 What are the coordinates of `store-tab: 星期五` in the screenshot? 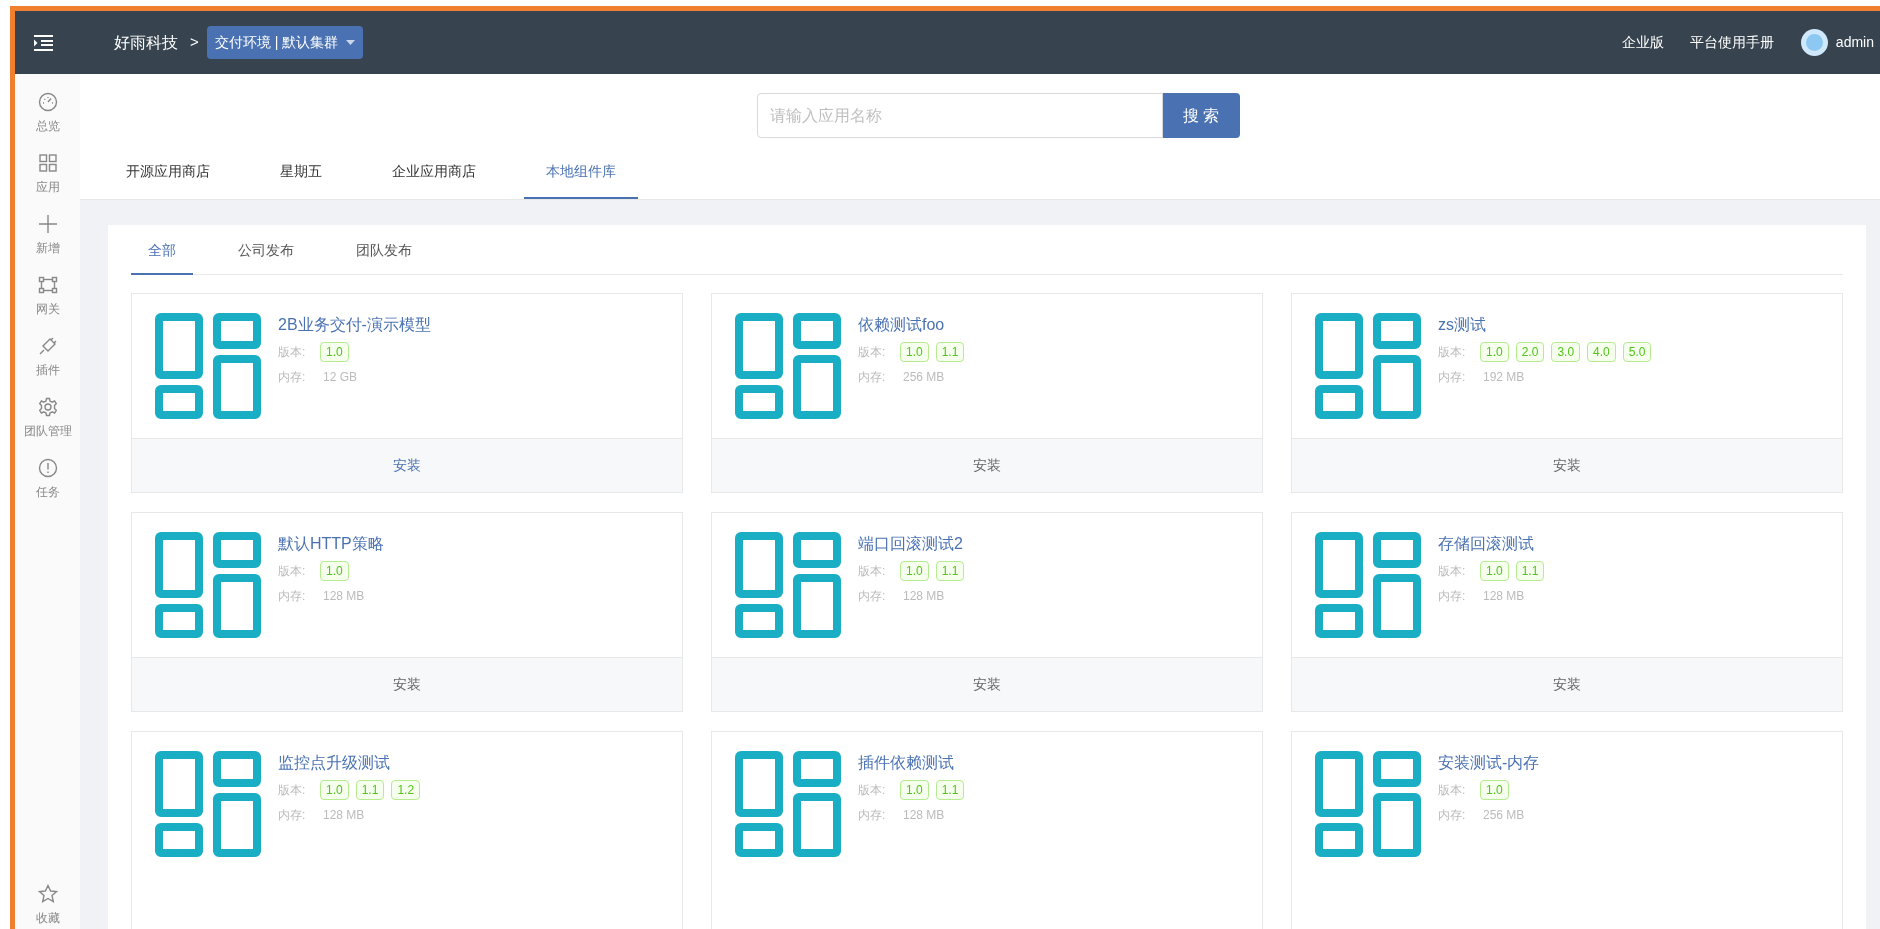 It's located at (301, 180).